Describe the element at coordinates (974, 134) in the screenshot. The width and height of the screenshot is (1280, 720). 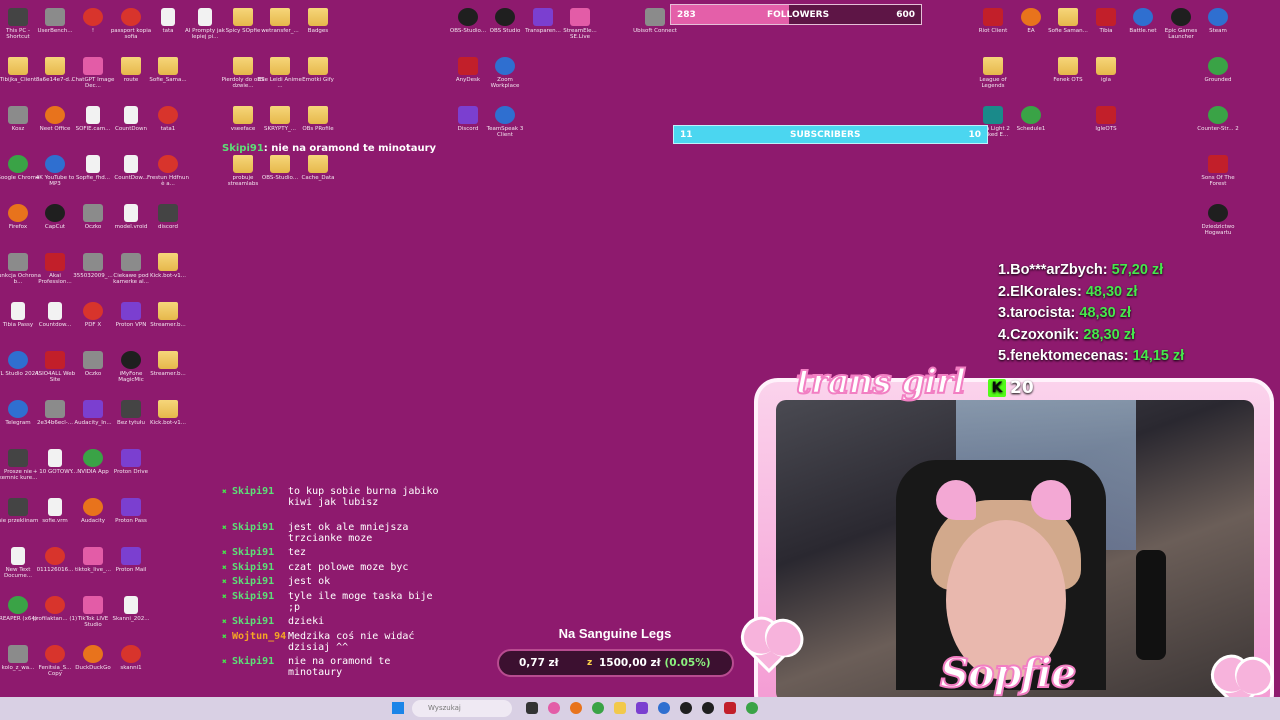
I see `subscribers-target: 10` at that location.